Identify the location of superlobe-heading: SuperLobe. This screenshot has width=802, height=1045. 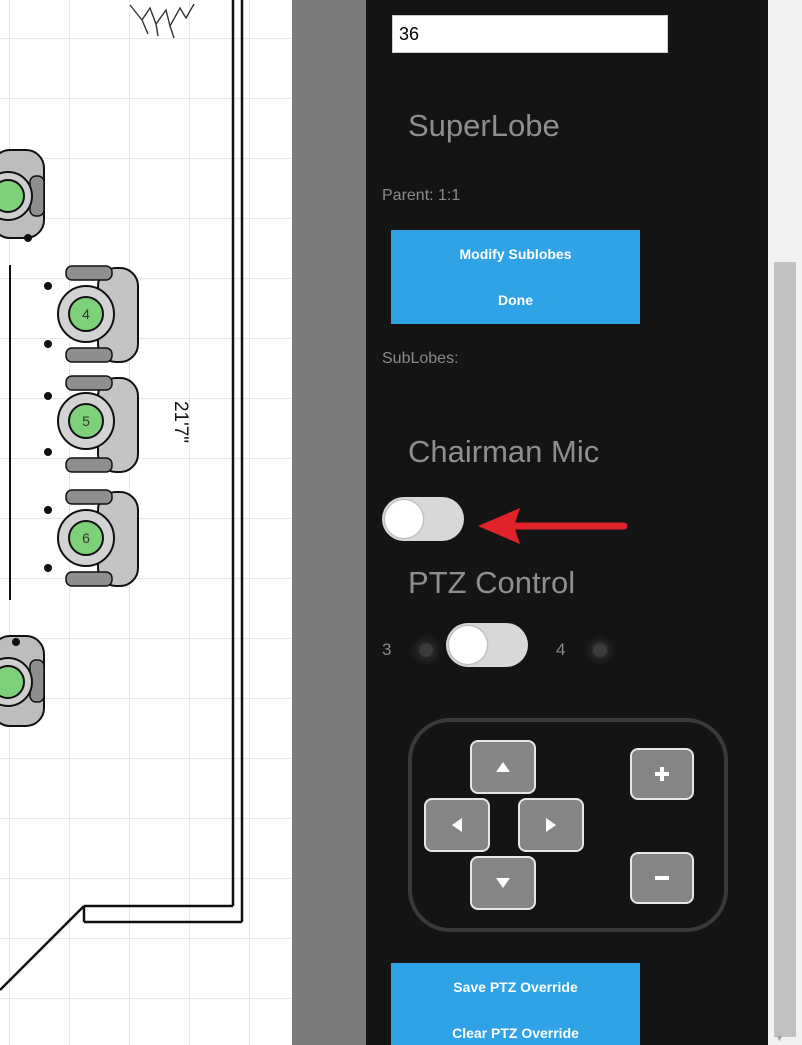
(484, 125).